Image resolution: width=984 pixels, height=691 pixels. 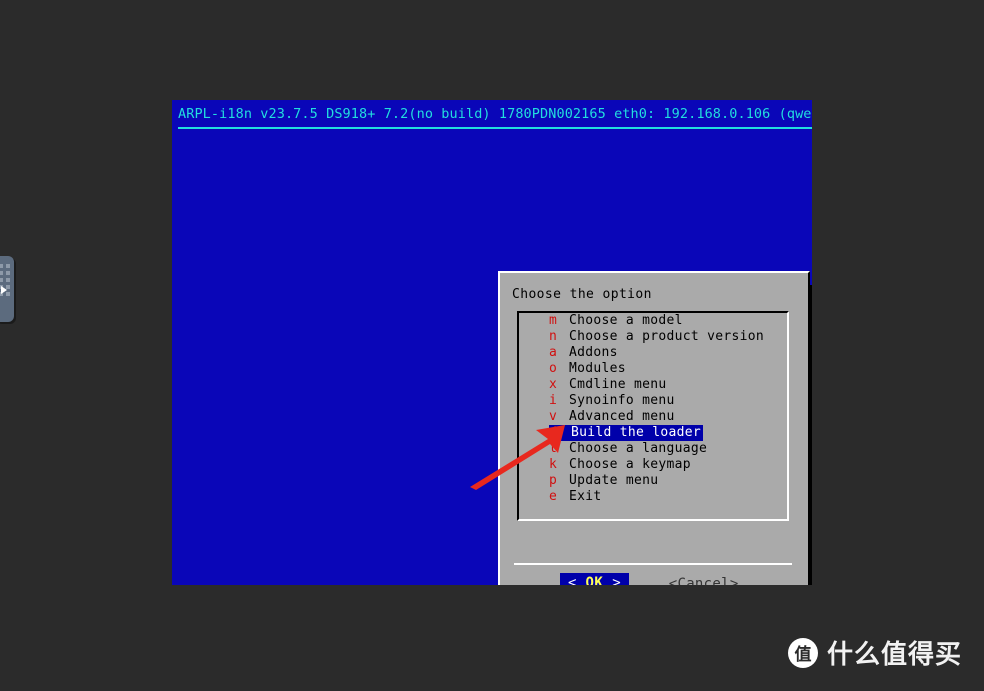 What do you see at coordinates (553, 464) in the screenshot?
I see `menu-item-hotkey: k` at bounding box center [553, 464].